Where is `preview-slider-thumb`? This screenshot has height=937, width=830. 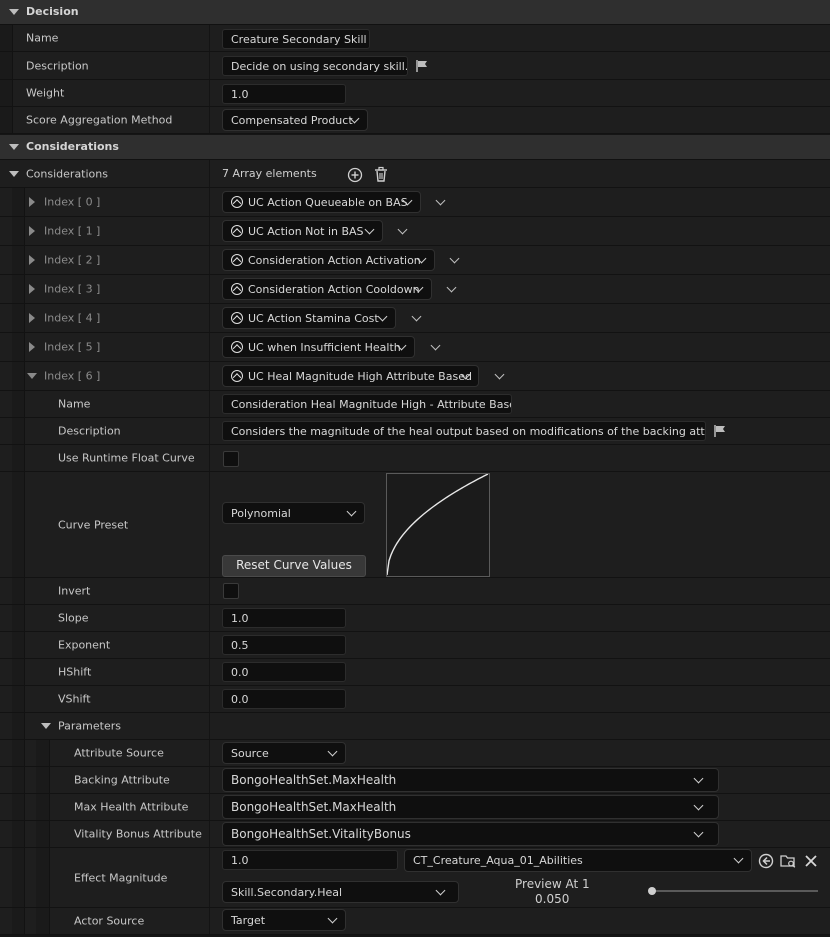 preview-slider-thumb is located at coordinates (652, 891).